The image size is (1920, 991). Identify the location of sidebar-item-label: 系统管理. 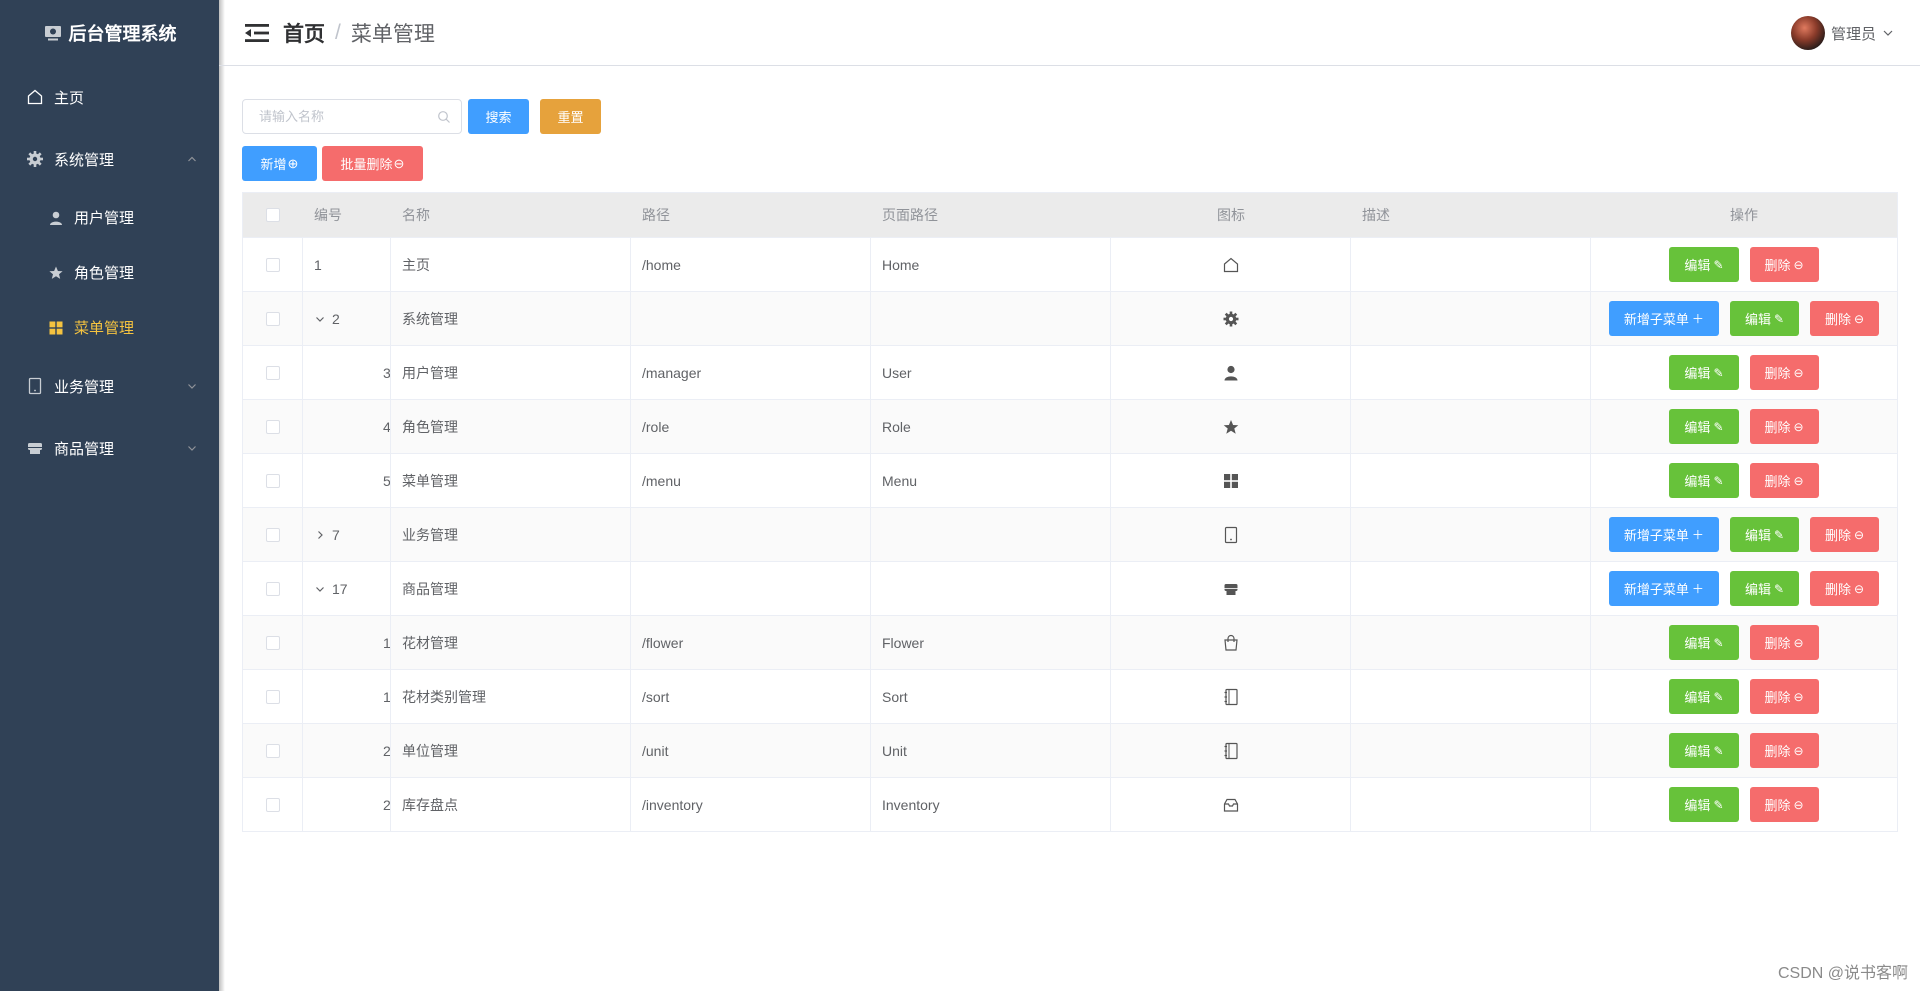
(84, 160).